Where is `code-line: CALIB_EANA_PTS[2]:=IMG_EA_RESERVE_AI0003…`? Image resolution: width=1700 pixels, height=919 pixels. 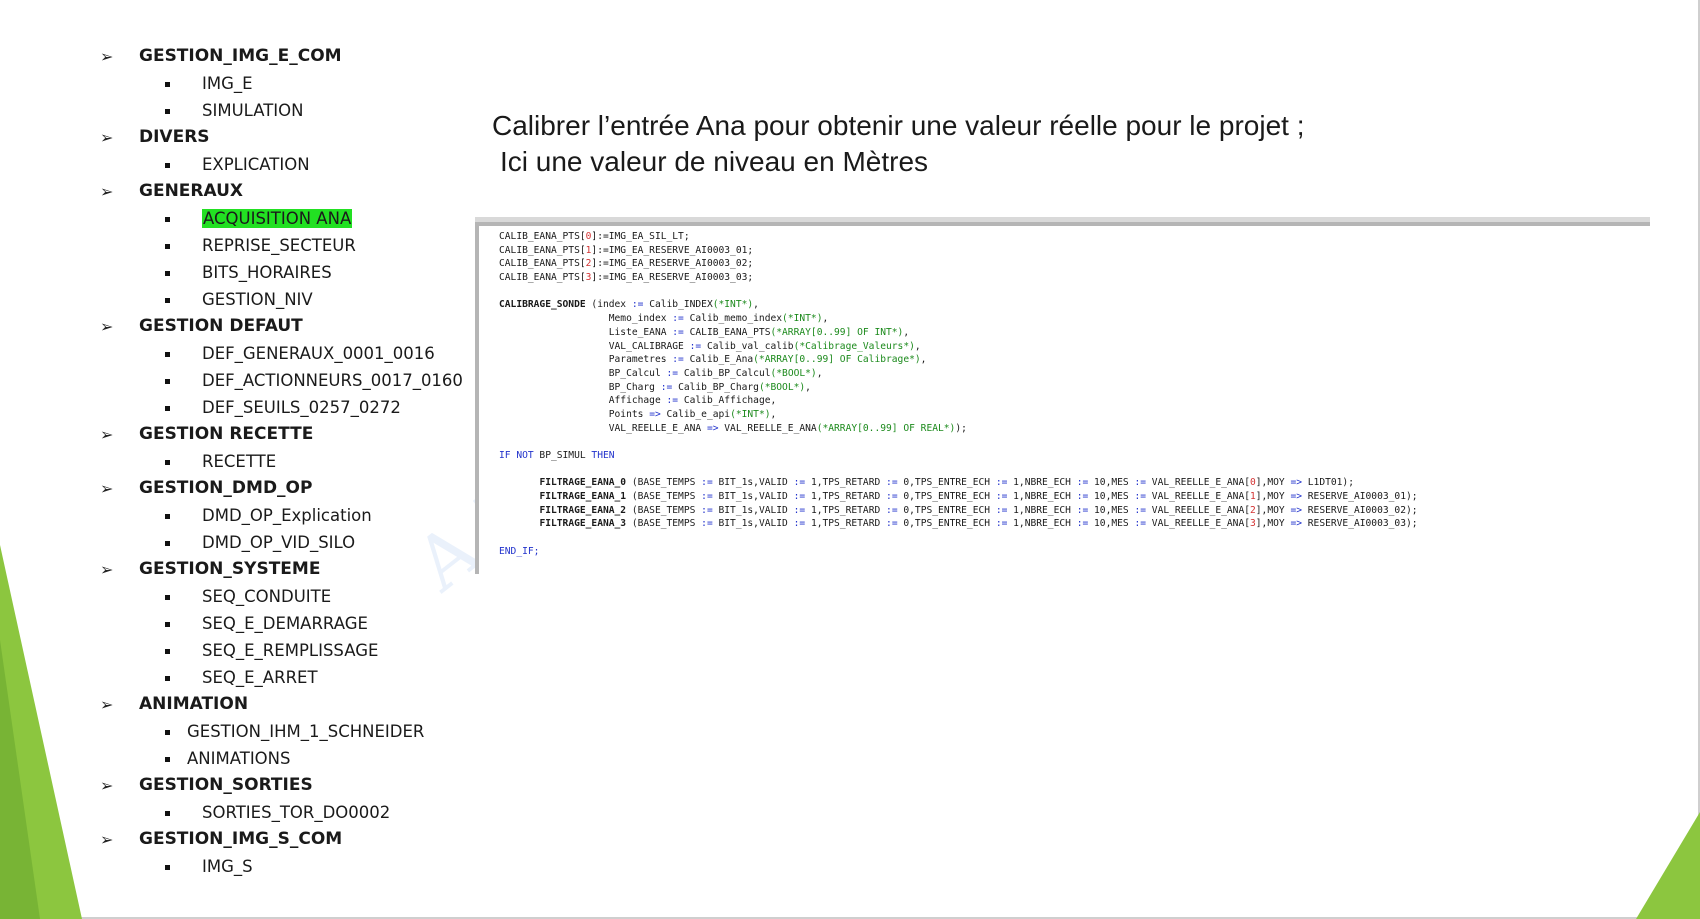
code-line: CALIB_EANA_PTS[2]:=IMG_EA_RESERVE_AI0003… is located at coordinates (958, 264).